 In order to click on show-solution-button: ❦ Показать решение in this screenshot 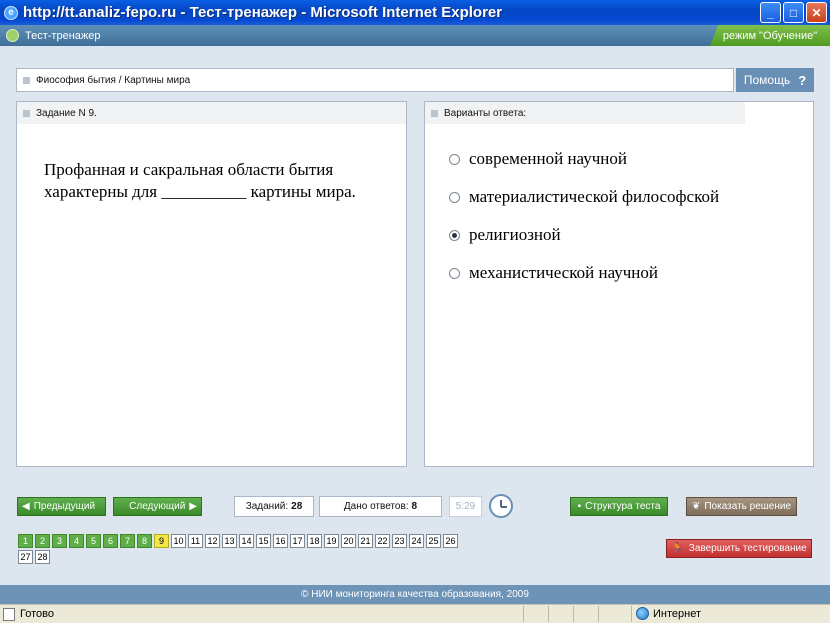, I will do `click(741, 506)`.